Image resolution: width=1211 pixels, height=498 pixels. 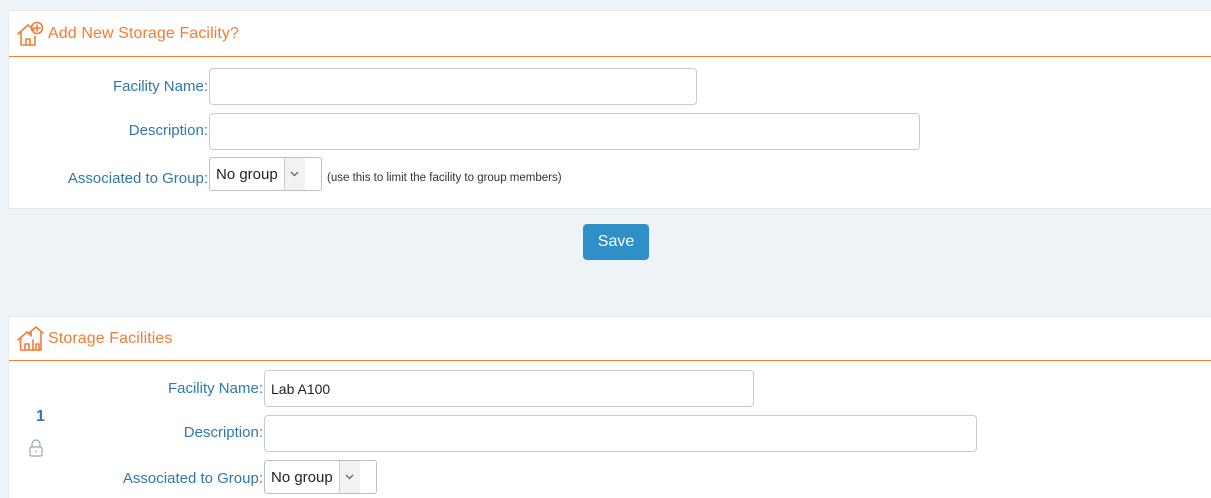 I want to click on storage-facilities-header: Storage Facilities, so click(x=610, y=339).